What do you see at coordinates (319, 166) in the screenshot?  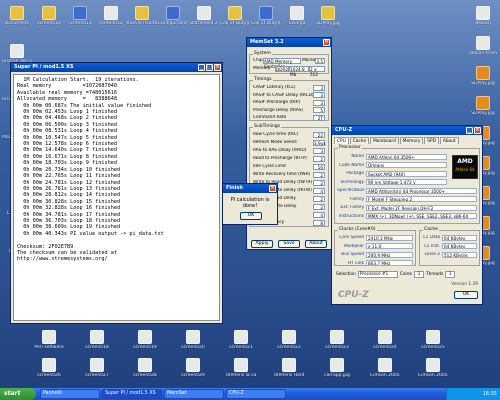 I see `subtiming-value-select: 16` at bounding box center [319, 166].